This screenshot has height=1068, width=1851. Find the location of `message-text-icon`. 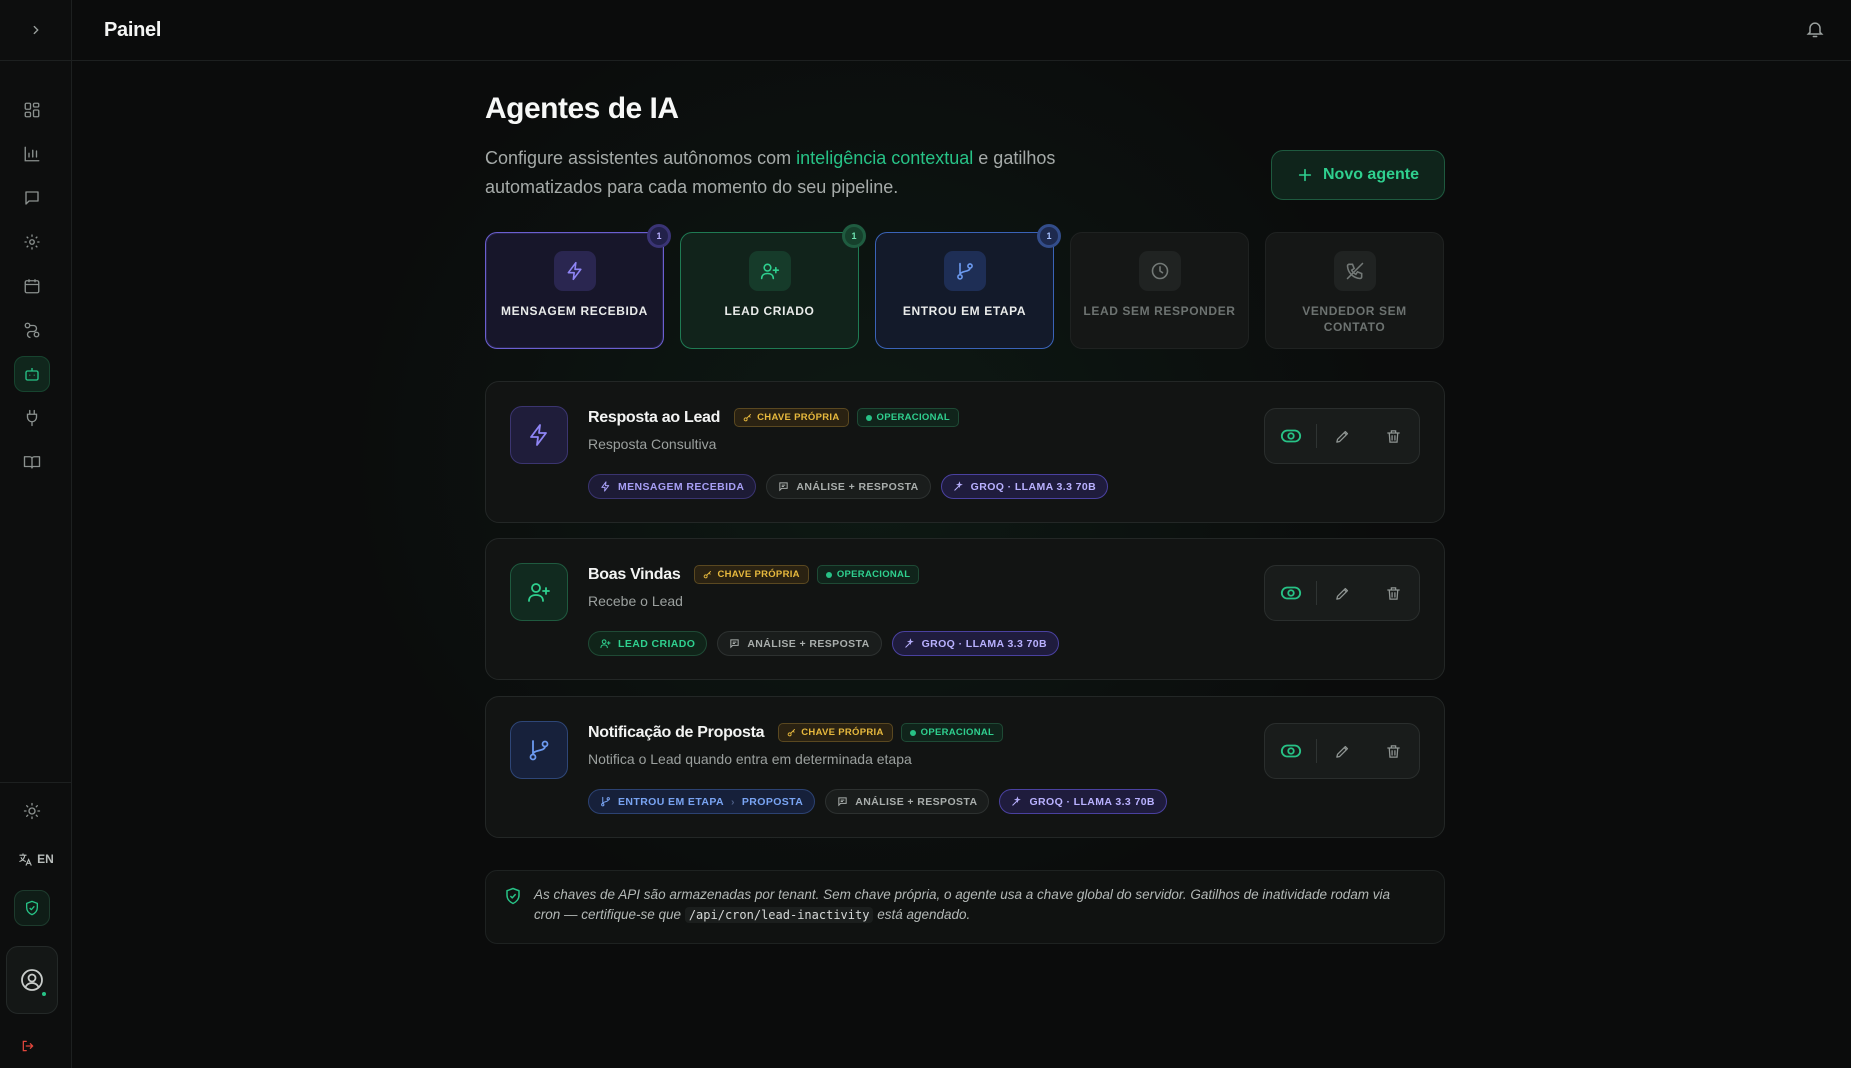

message-text-icon is located at coordinates (842, 802).